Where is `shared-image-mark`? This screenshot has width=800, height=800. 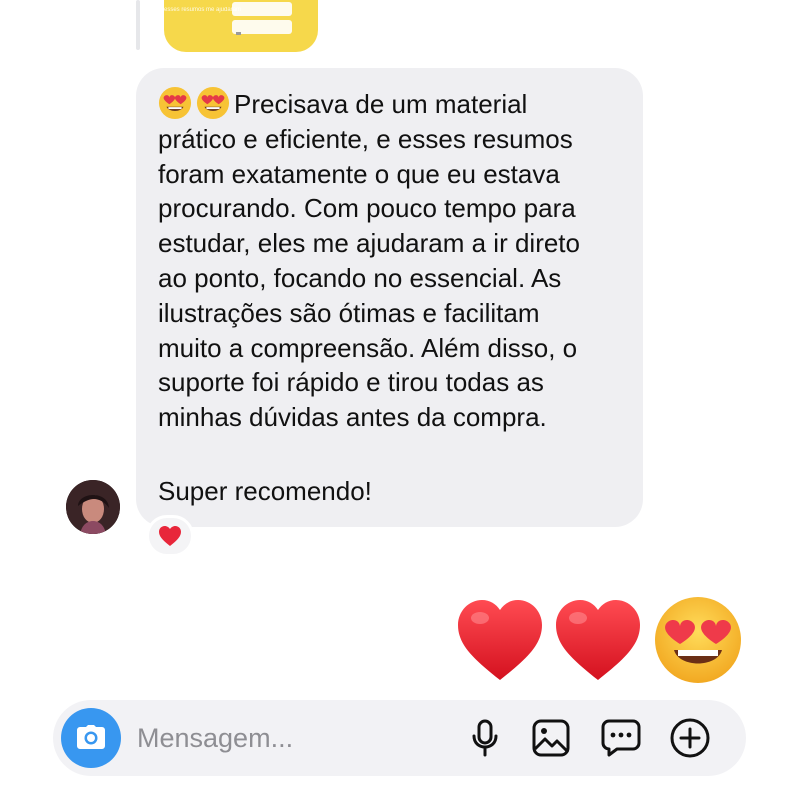
shared-image-mark is located at coordinates (238, 33).